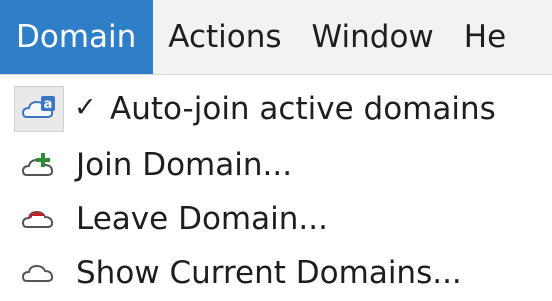  I want to click on cloud-plus-icon, so click(39, 165).